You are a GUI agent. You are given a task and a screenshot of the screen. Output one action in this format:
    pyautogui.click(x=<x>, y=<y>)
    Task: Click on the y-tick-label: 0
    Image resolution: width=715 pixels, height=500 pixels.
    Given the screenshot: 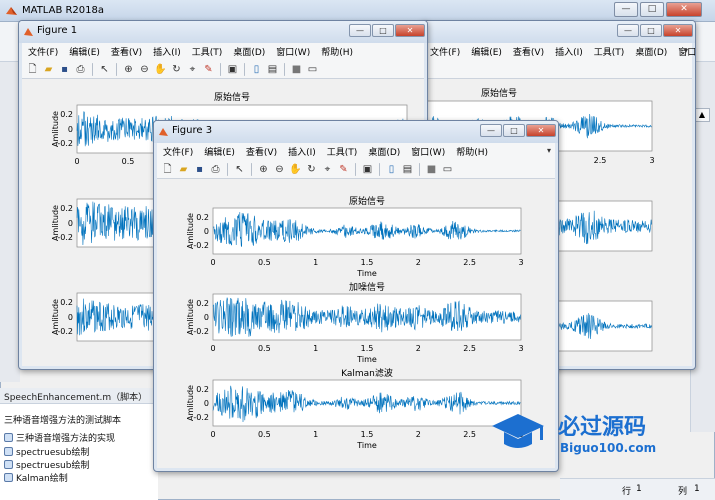 What is the action you would take?
    pyautogui.click(x=206, y=231)
    